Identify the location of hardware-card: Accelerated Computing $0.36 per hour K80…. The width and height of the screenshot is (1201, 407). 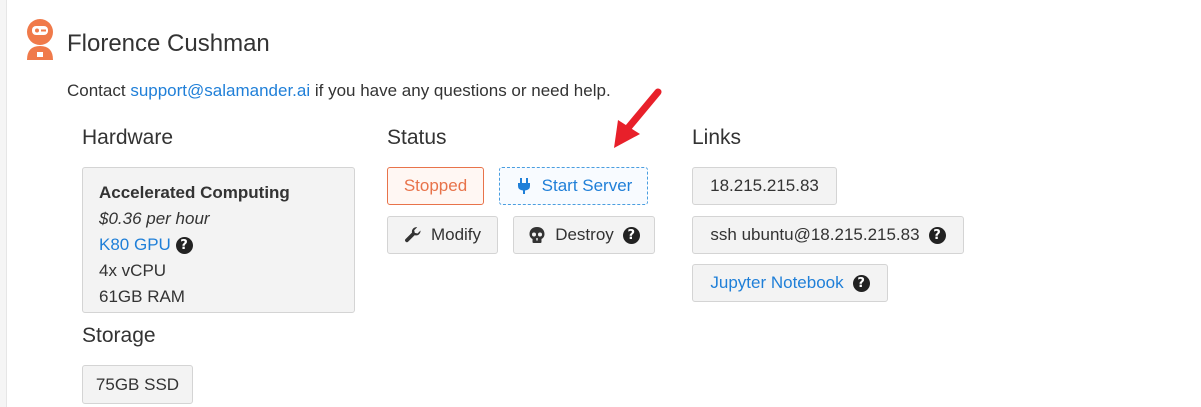
(218, 240).